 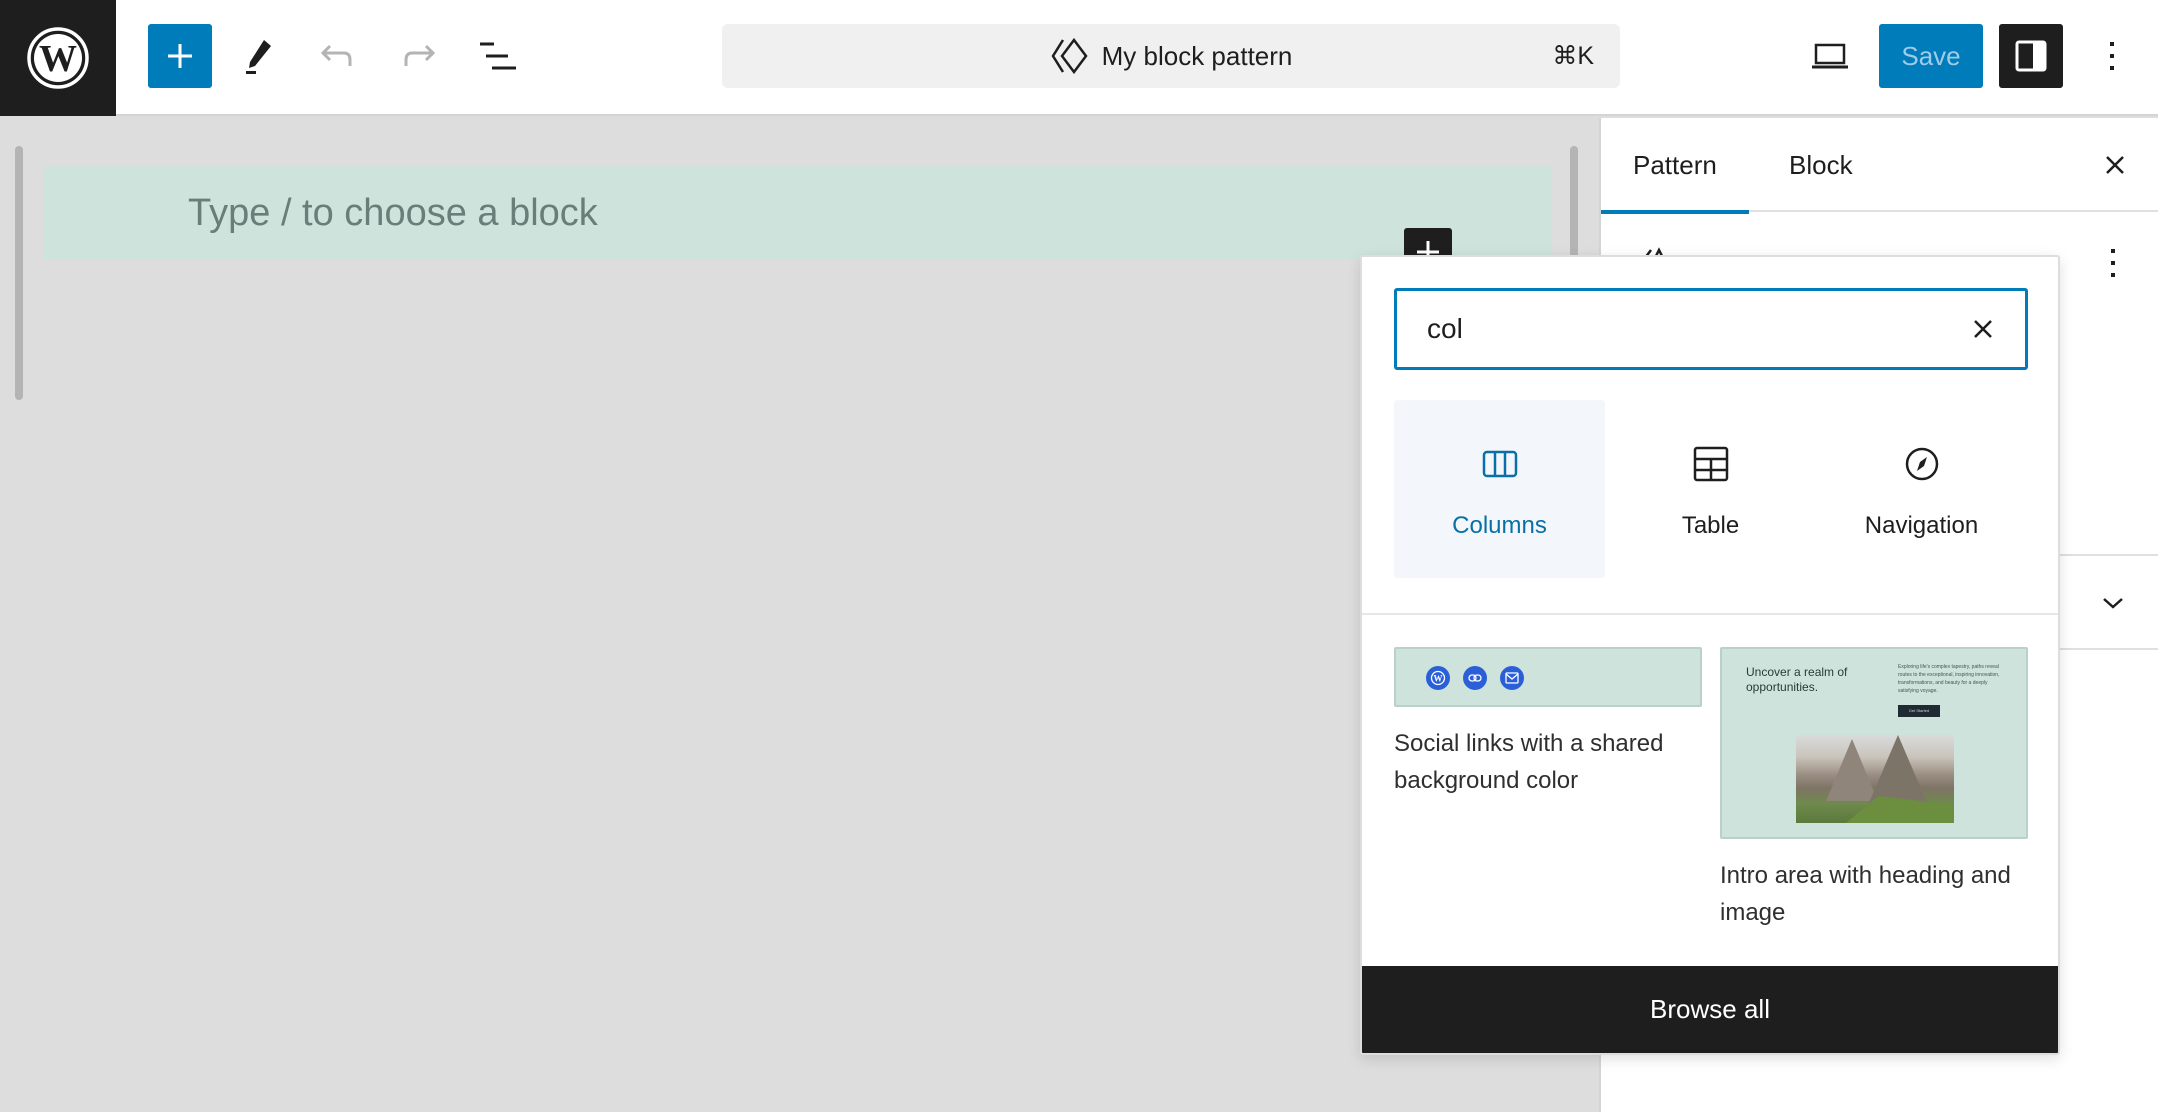 I want to click on sidebar-panel-icon, so click(x=2031, y=56).